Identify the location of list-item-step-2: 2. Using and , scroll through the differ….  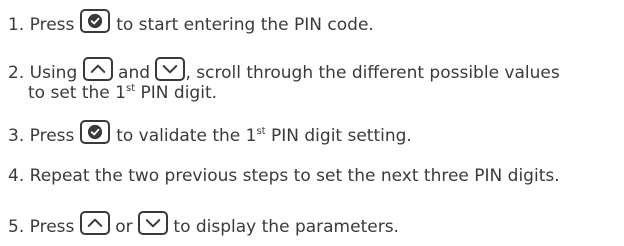
(284, 70).